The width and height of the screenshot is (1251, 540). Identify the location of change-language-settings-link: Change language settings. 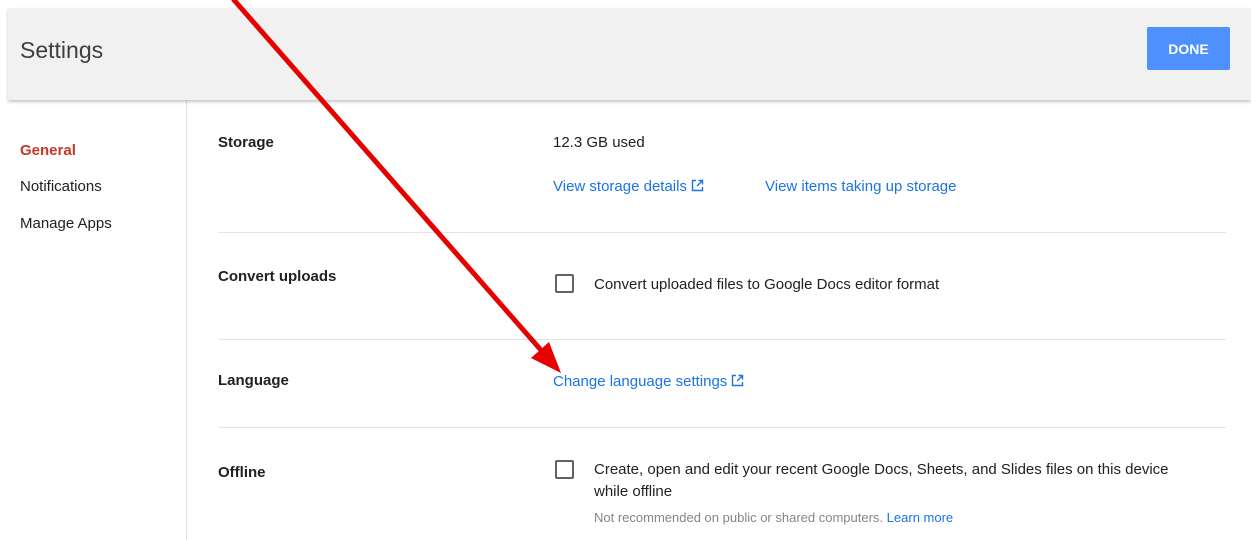
(648, 381).